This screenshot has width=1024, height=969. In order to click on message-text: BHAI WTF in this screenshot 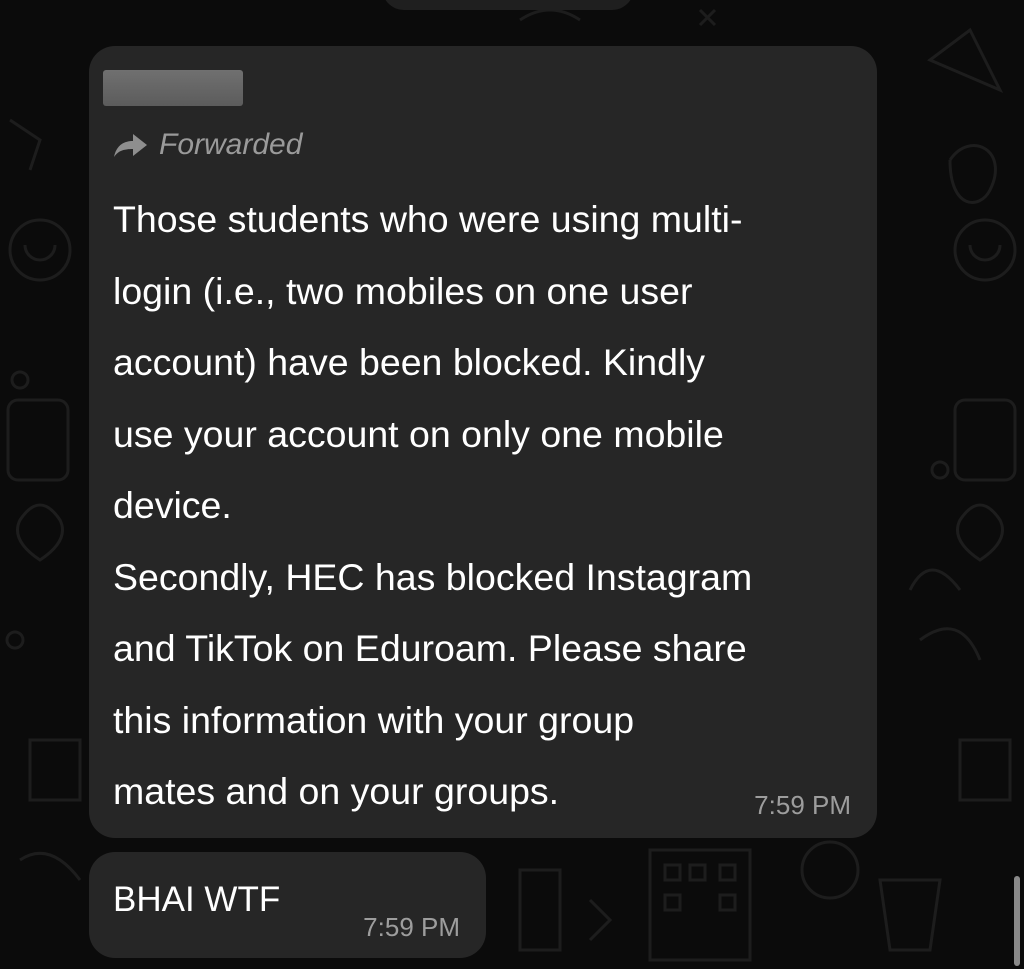, I will do `click(197, 899)`.